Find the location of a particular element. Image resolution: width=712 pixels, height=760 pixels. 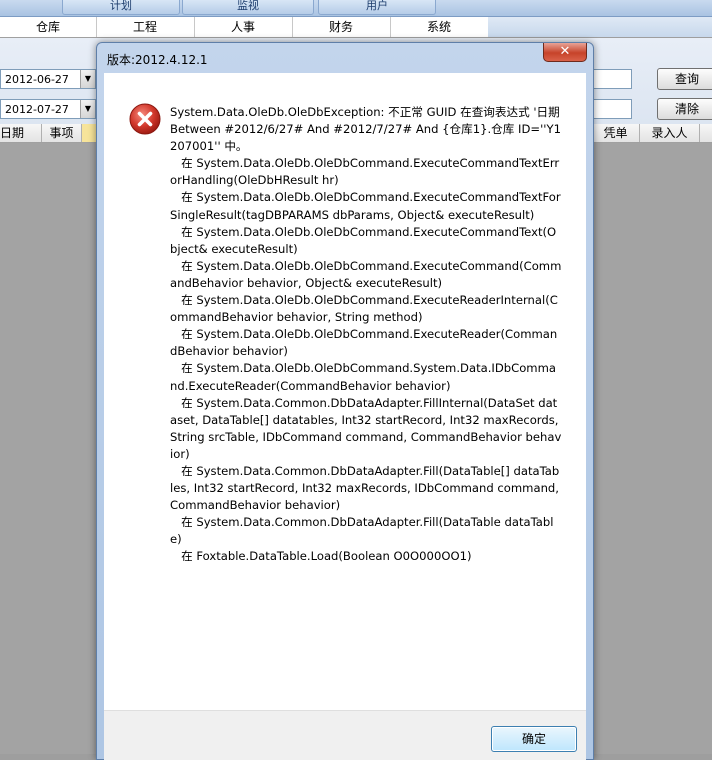

top-tab-strip: 计划 监视 用户 is located at coordinates (356, 8).